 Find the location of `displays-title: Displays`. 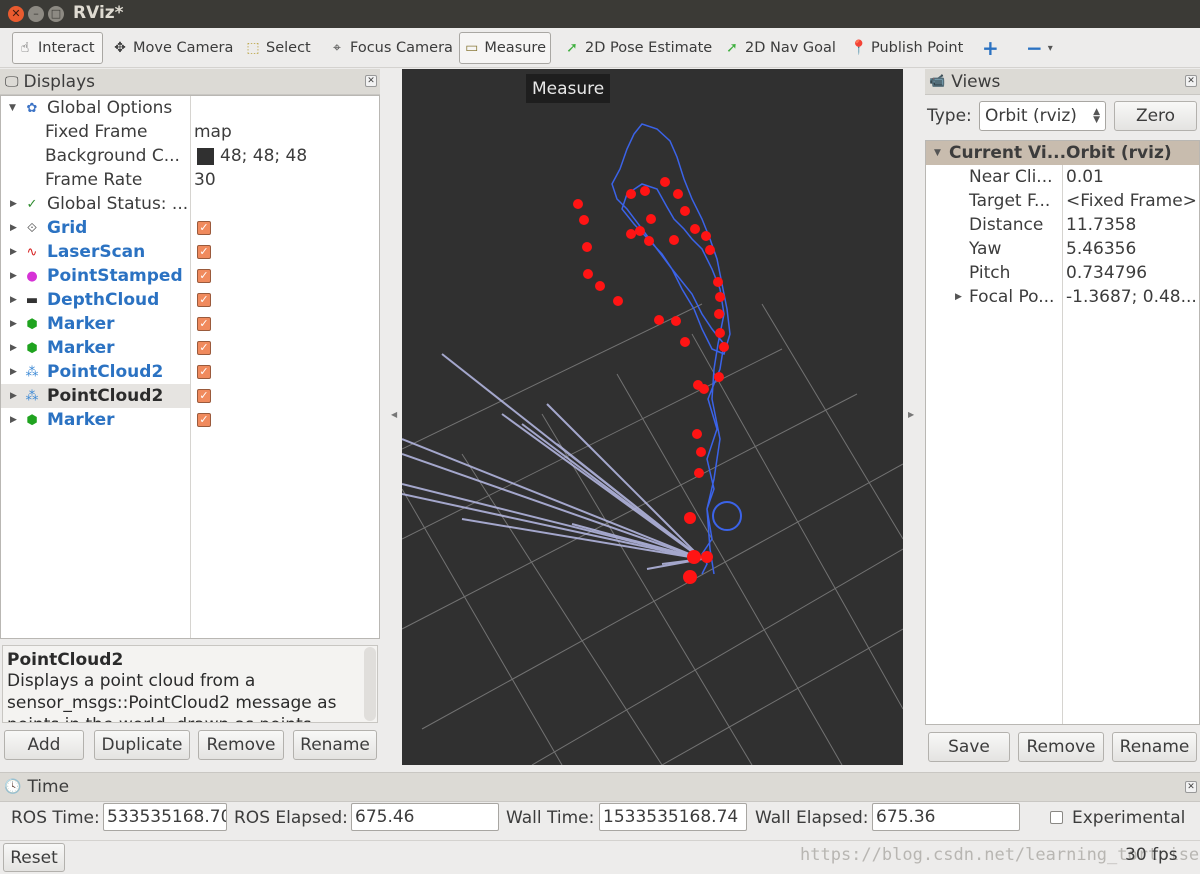

displays-title: Displays is located at coordinates (59, 81).